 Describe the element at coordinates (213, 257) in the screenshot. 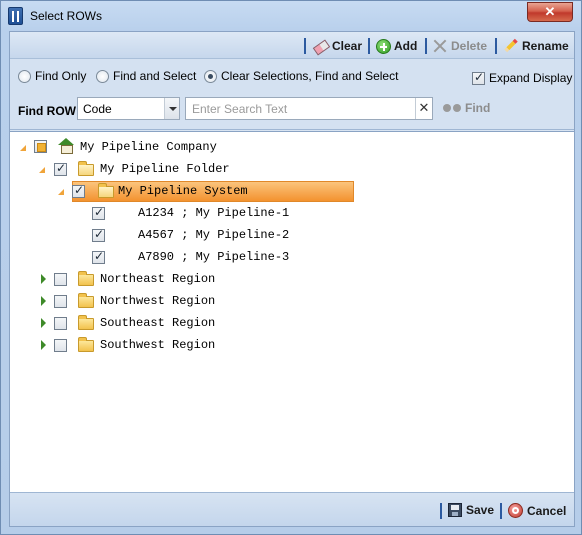

I see `tree-item-pipeline: A7890 ; My Pipeline-3` at that location.